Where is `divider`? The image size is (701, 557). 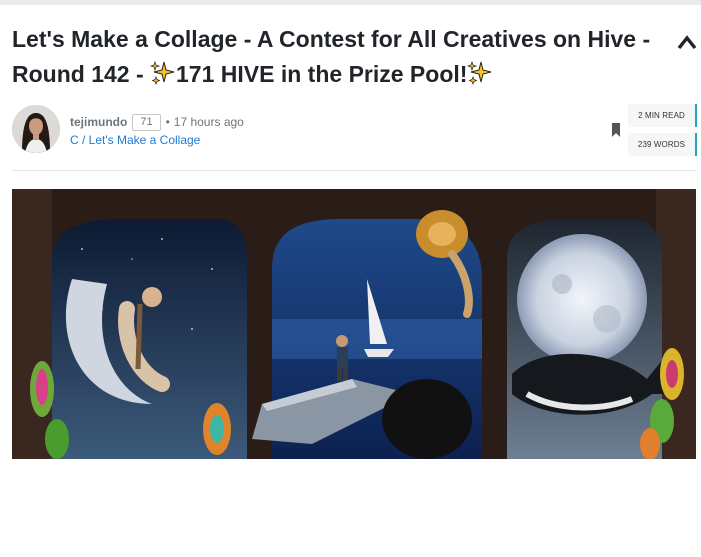
divider is located at coordinates (354, 170).